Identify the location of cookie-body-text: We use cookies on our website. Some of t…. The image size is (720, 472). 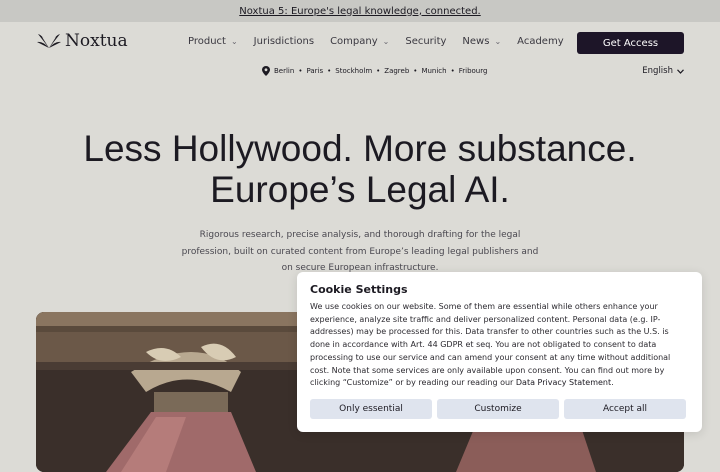
(490, 345).